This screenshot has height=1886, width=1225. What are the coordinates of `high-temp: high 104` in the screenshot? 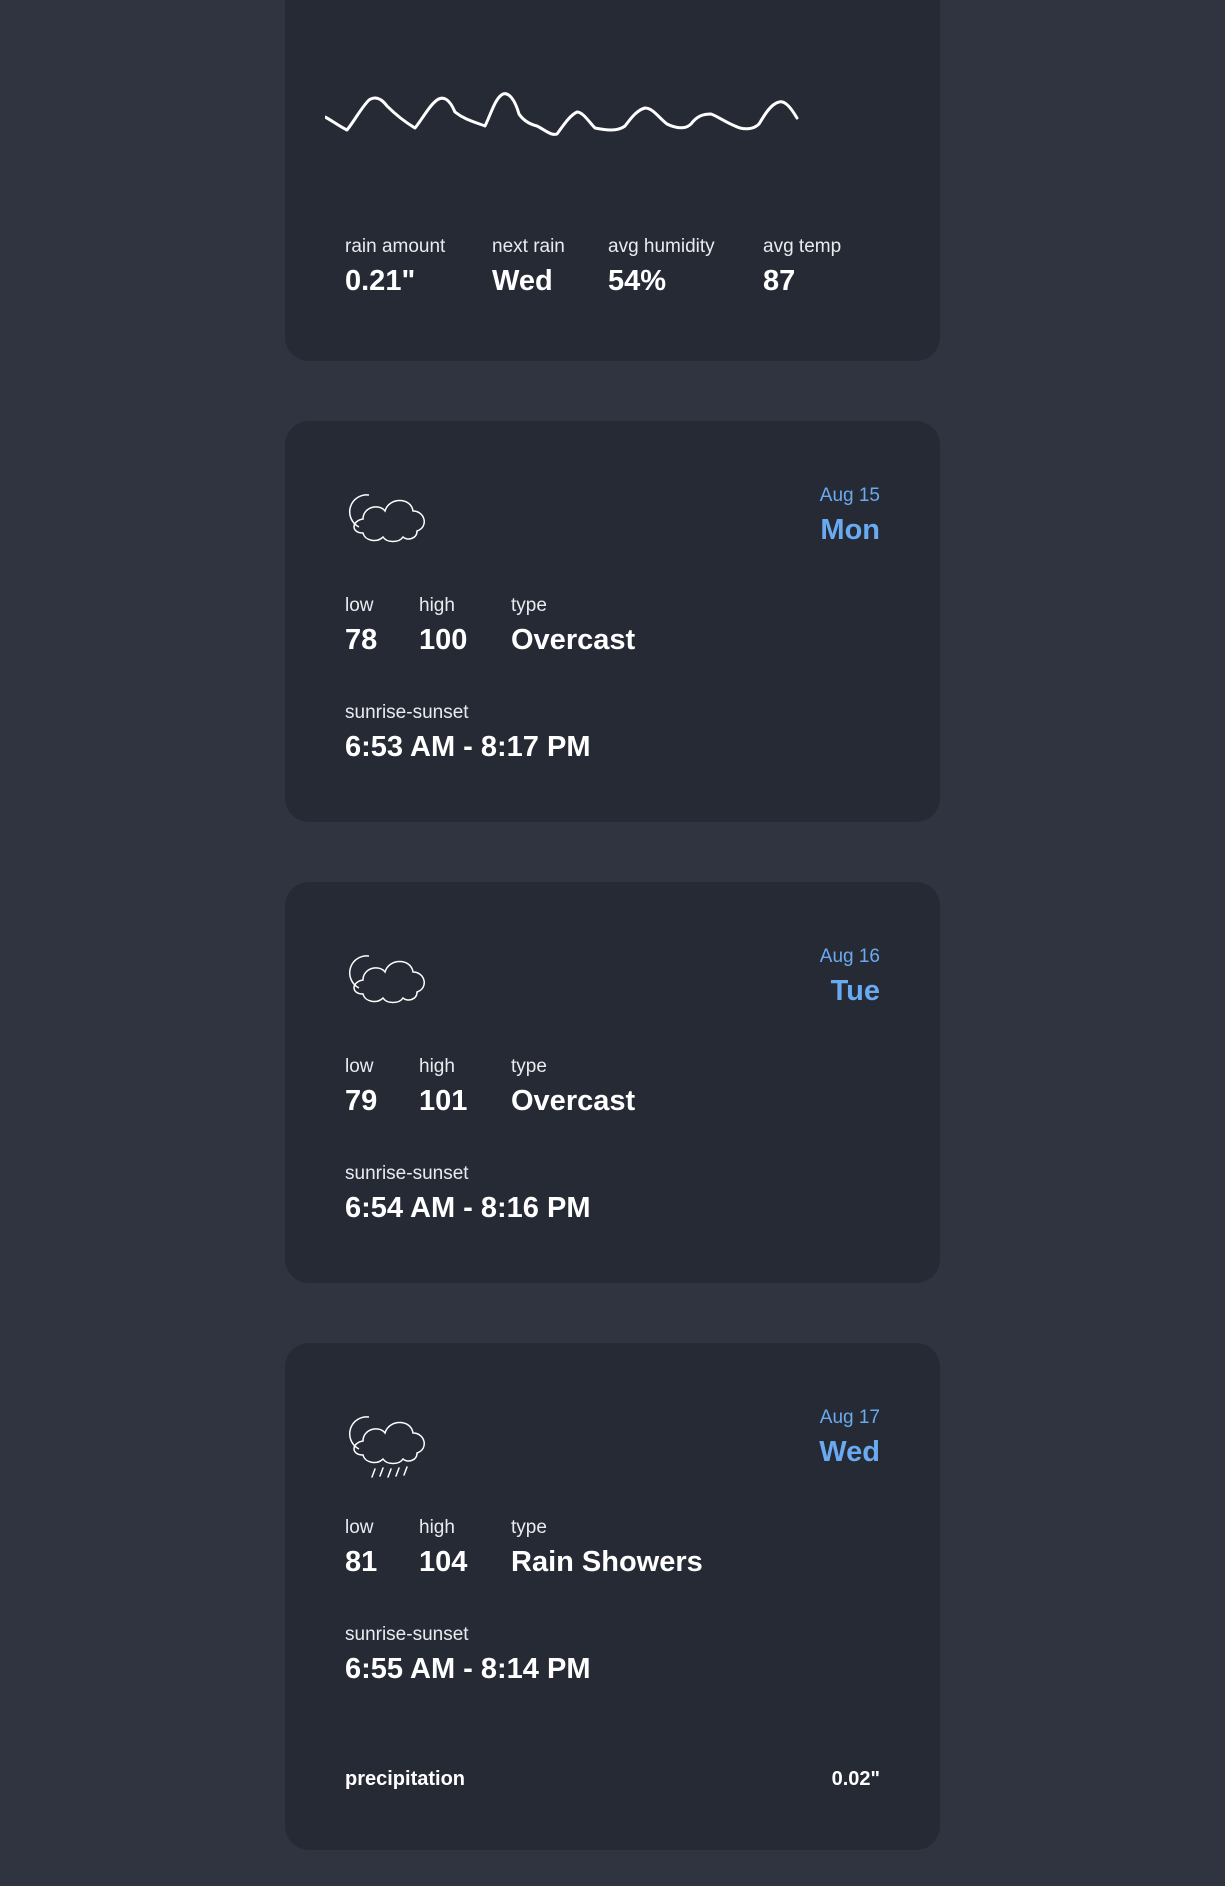 It's located at (443, 1548).